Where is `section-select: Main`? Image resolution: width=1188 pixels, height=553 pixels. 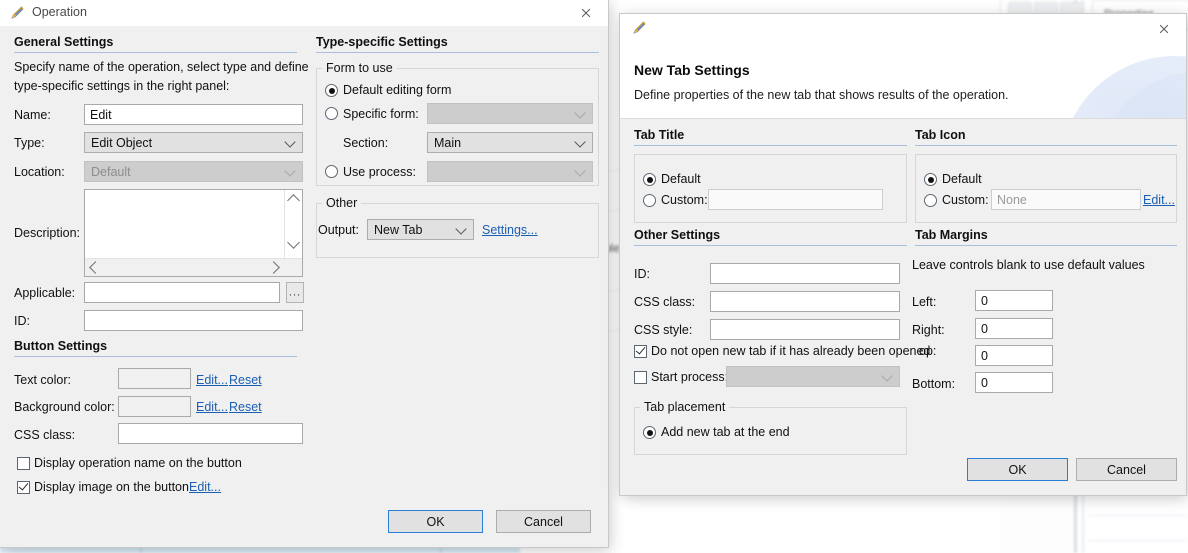
section-select: Main is located at coordinates (510, 142).